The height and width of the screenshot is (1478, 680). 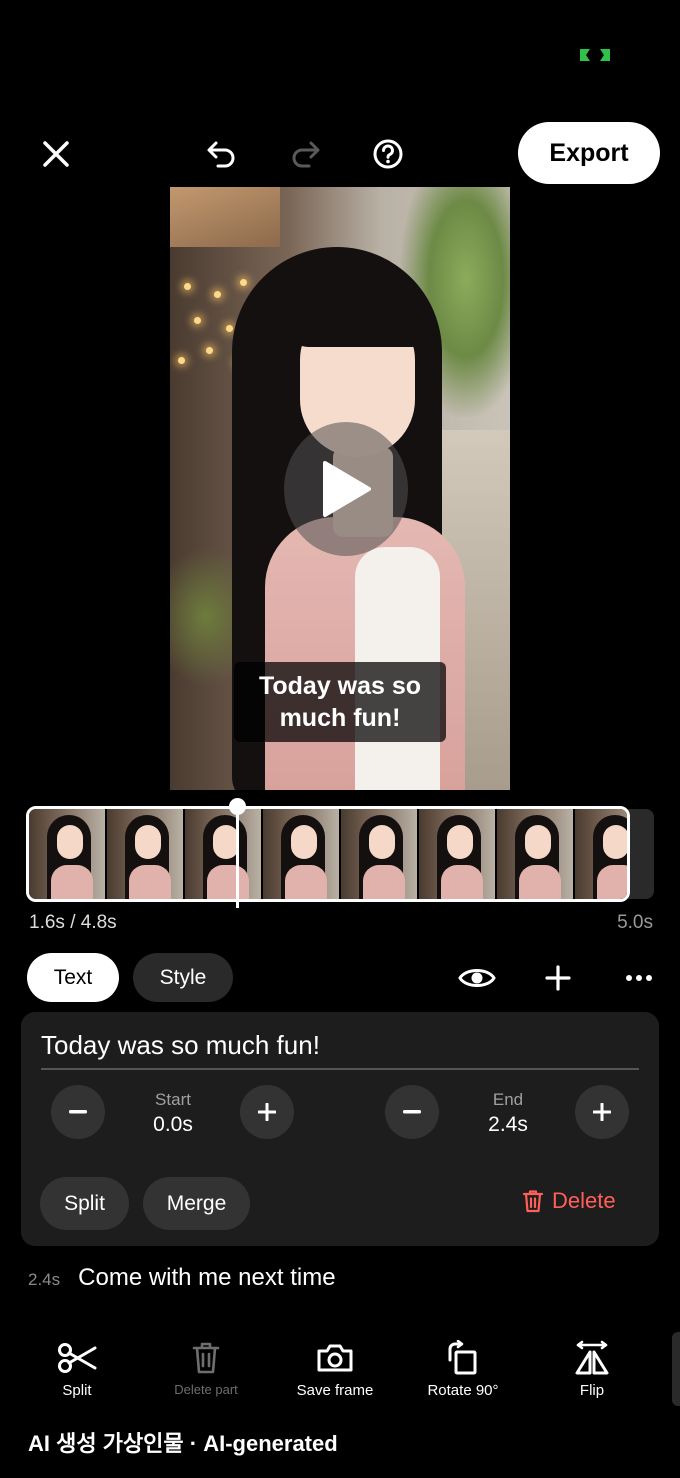 What do you see at coordinates (589, 153) in the screenshot?
I see `export-button: Export` at bounding box center [589, 153].